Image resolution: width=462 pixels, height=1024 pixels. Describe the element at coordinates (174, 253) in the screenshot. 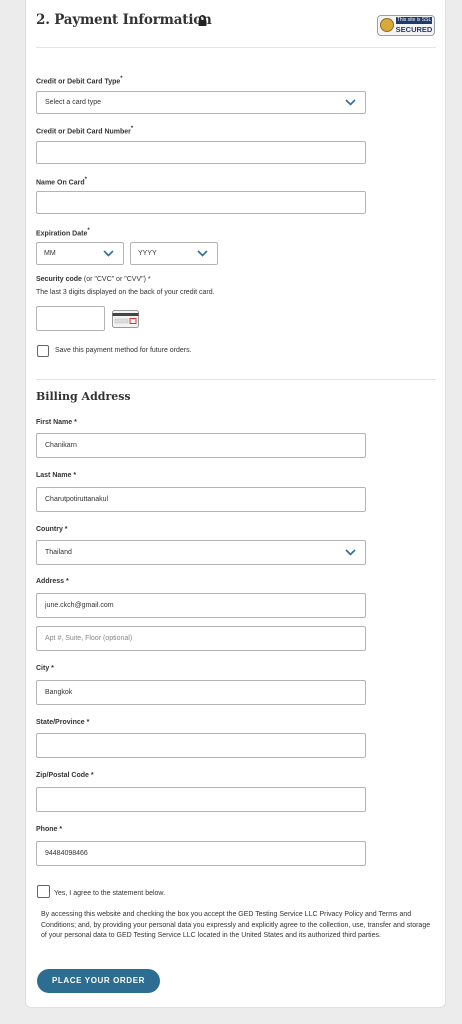

I see `expiration-year-select: YYYY` at that location.